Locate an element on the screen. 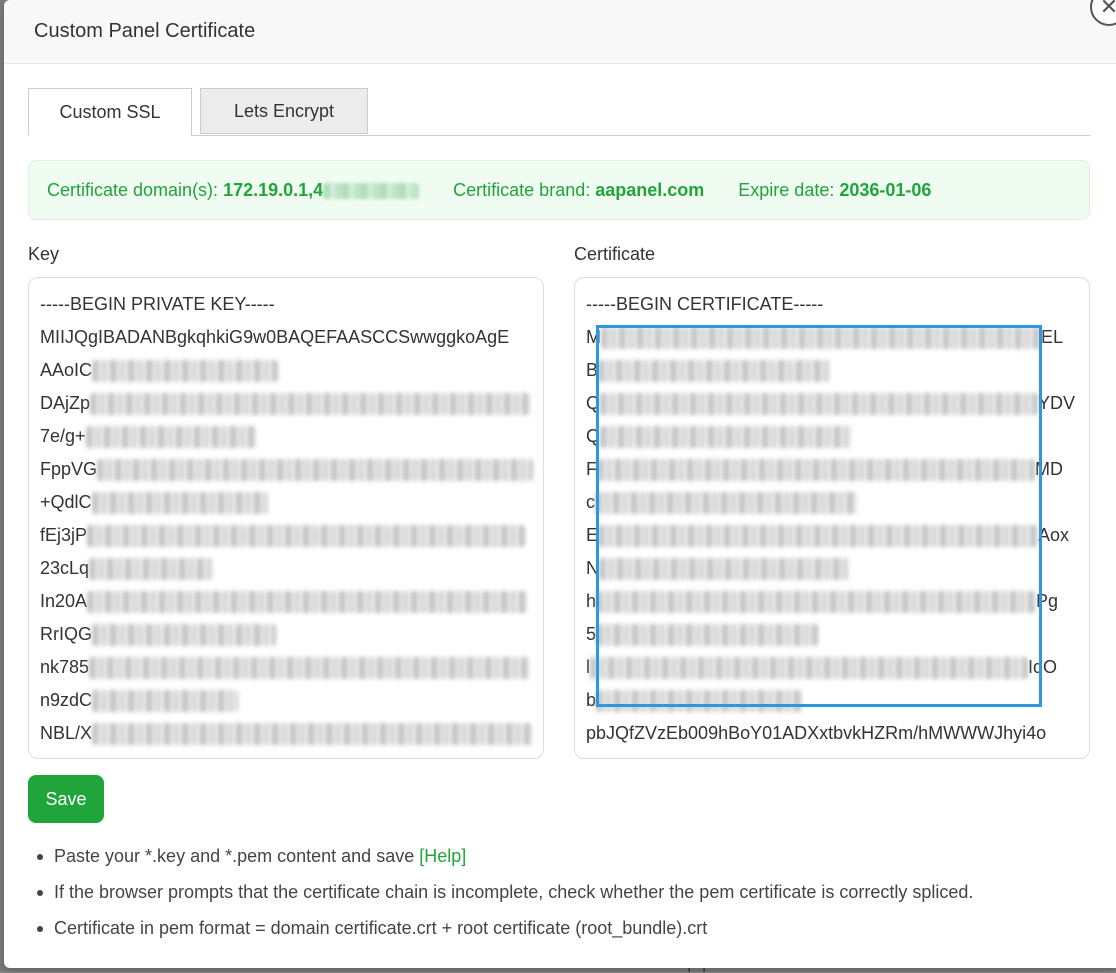 This screenshot has width=1116, height=973. key-line: +QdlC is located at coordinates (291, 506).